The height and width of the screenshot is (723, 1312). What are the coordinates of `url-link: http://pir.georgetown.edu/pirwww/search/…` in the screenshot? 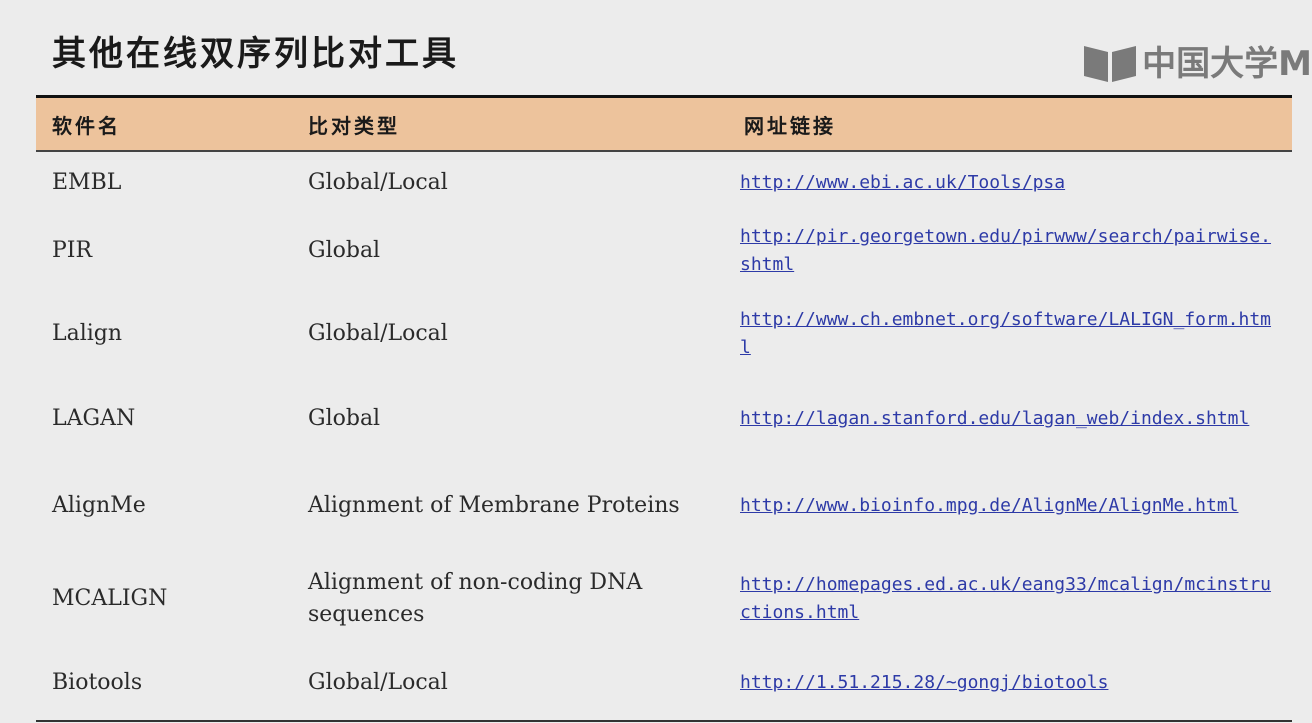 It's located at (1005, 250).